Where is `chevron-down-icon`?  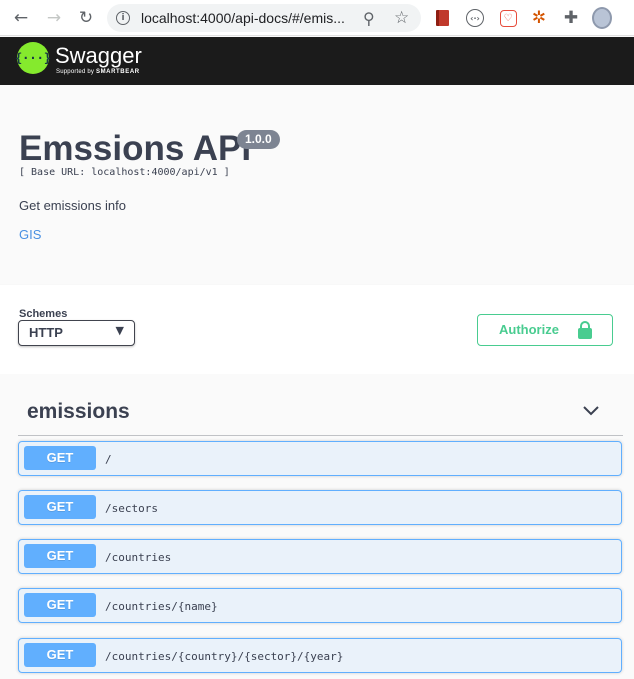
chevron-down-icon is located at coordinates (591, 410).